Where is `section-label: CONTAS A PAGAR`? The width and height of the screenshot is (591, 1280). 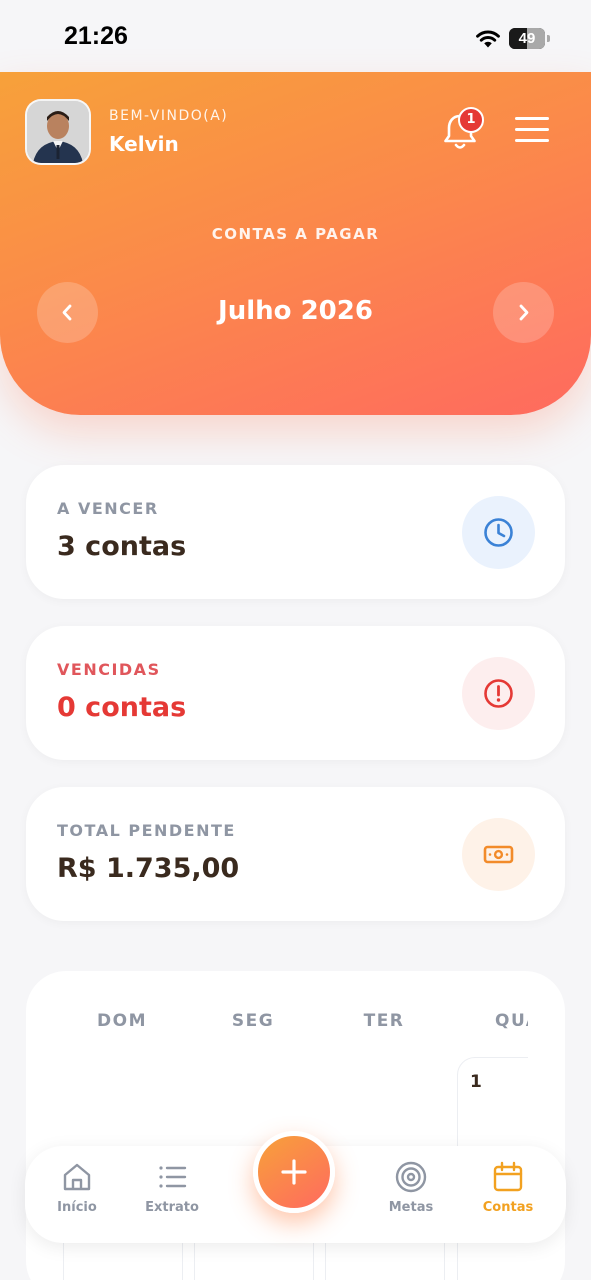
section-label: CONTAS A PAGAR is located at coordinates (295, 234).